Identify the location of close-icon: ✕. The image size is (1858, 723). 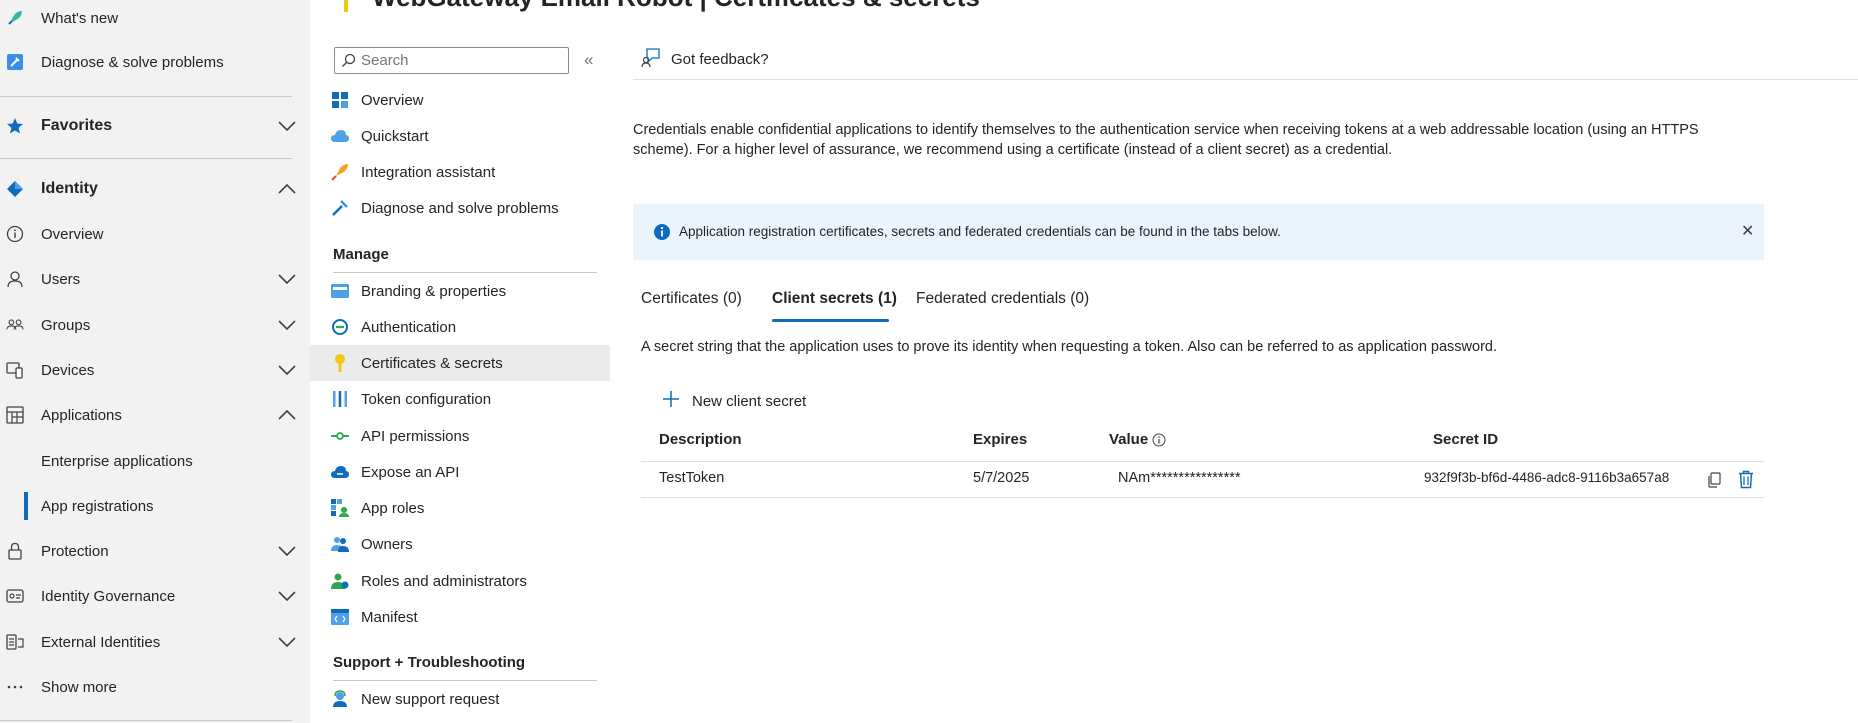
(1747, 231).